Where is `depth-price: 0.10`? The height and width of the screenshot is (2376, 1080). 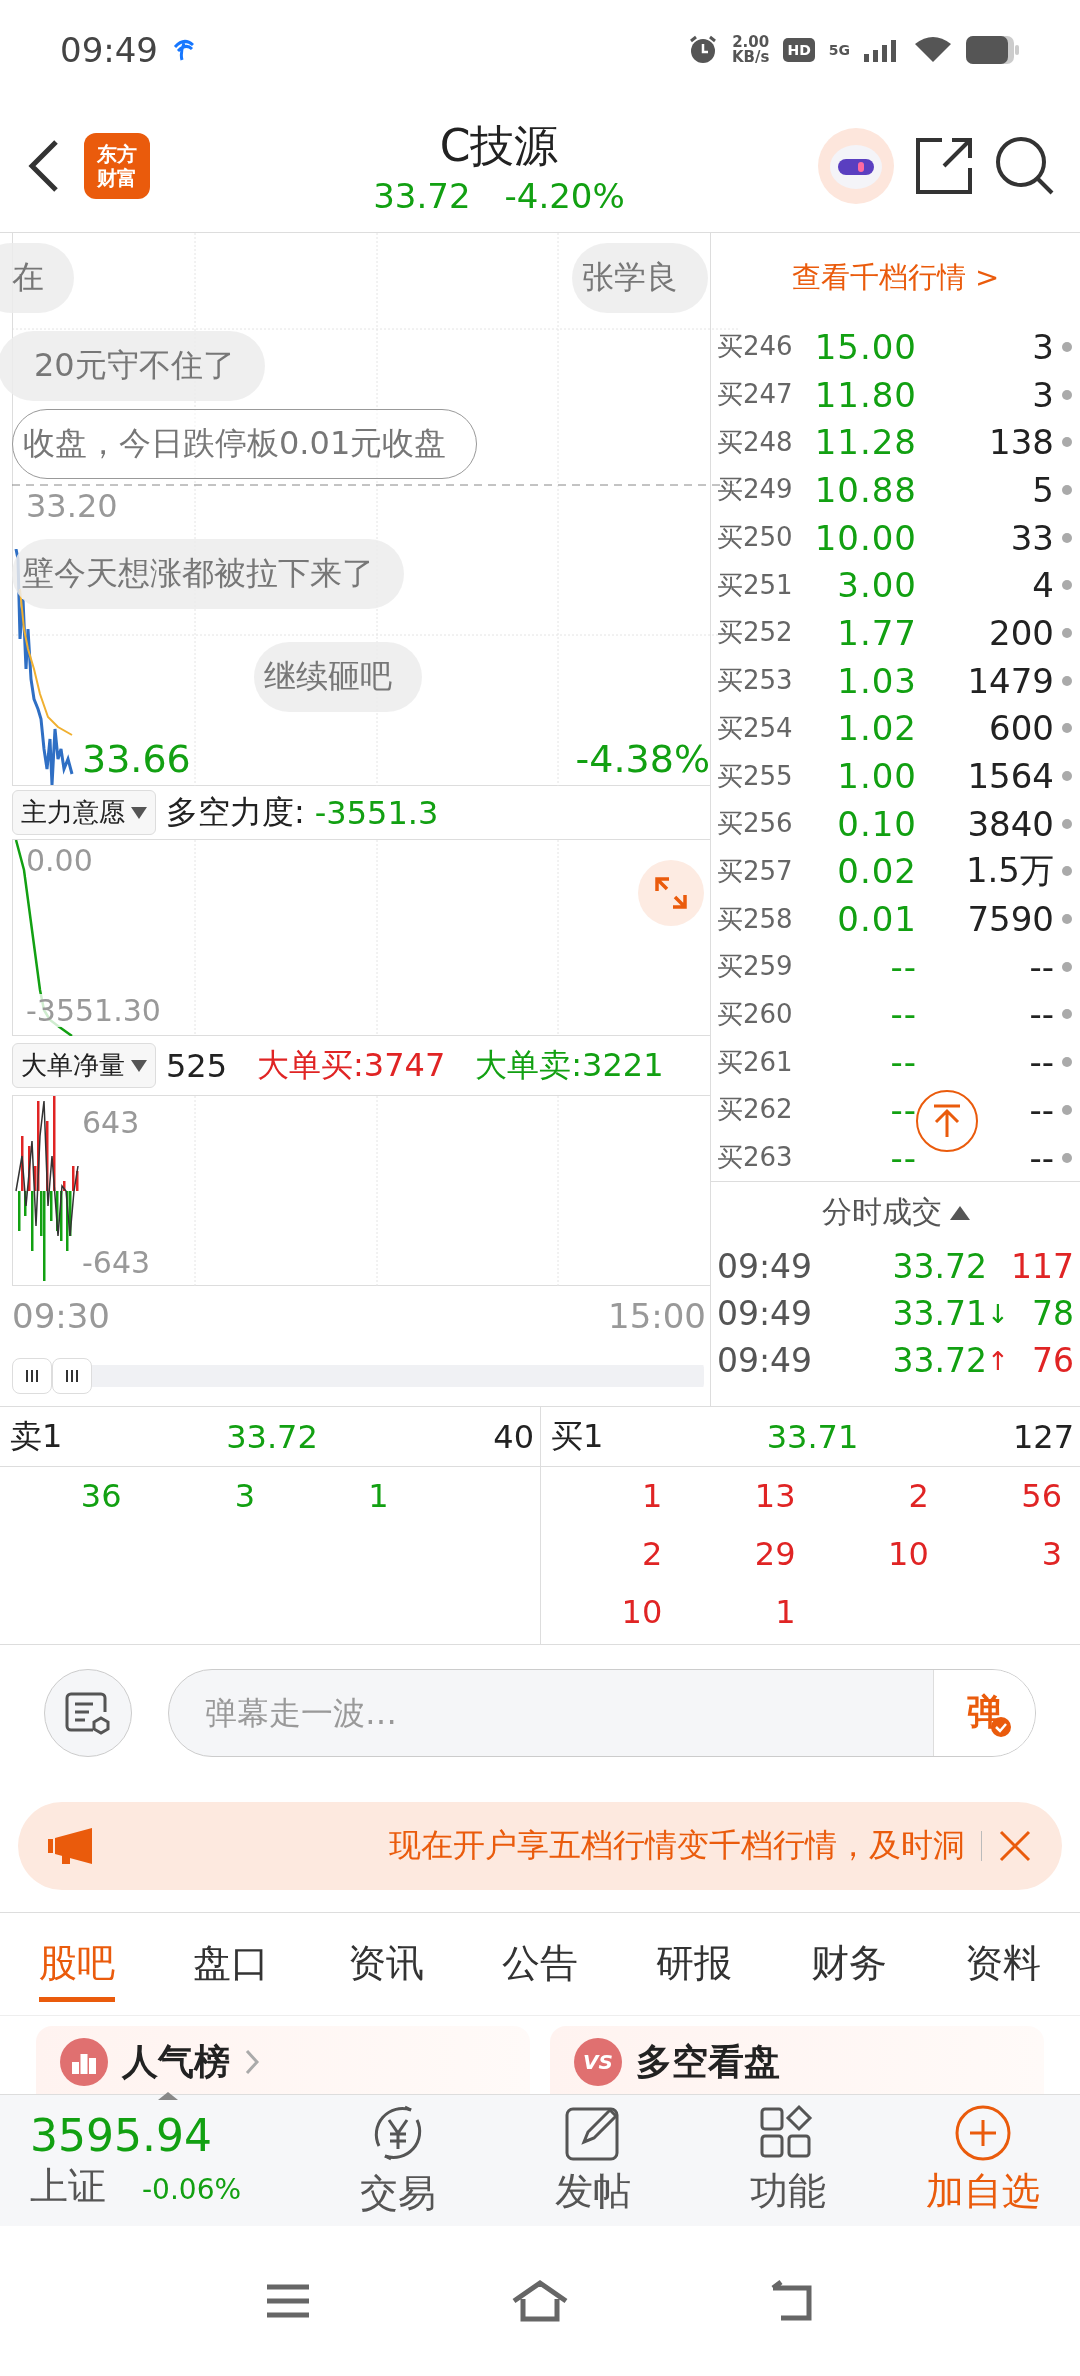 depth-price: 0.10 is located at coordinates (876, 823).